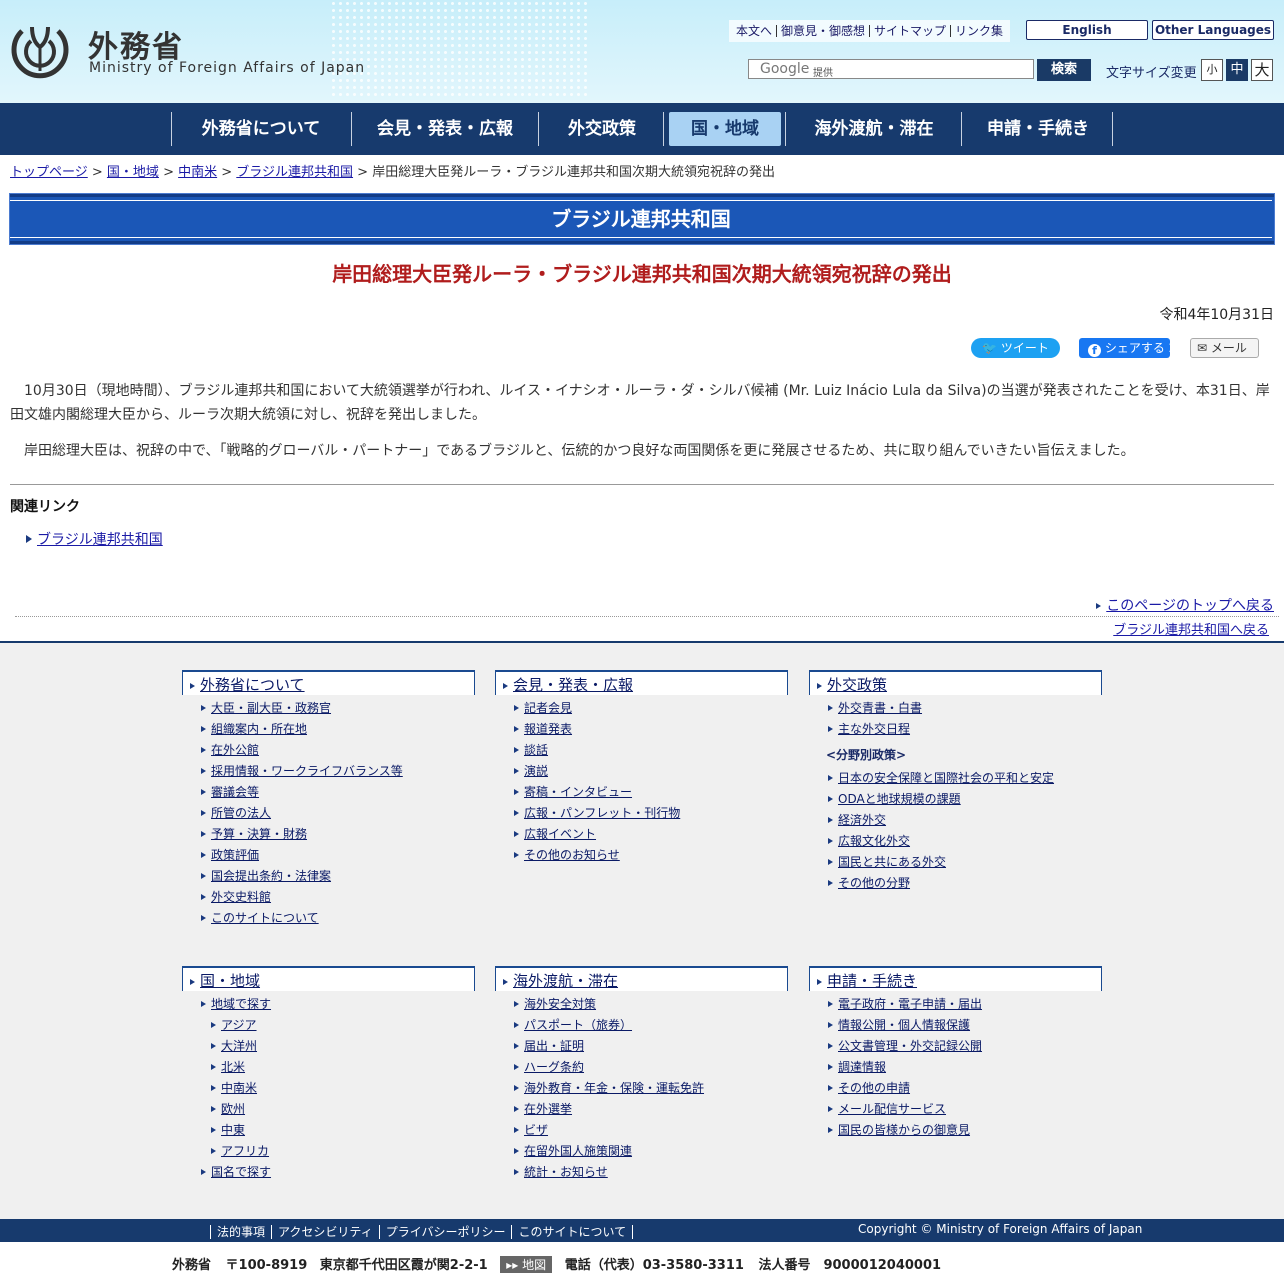 This screenshot has width=1284, height=1283. What do you see at coordinates (822, 31) in the screenshot?
I see `feedback-link: 御意見・御感想` at bounding box center [822, 31].